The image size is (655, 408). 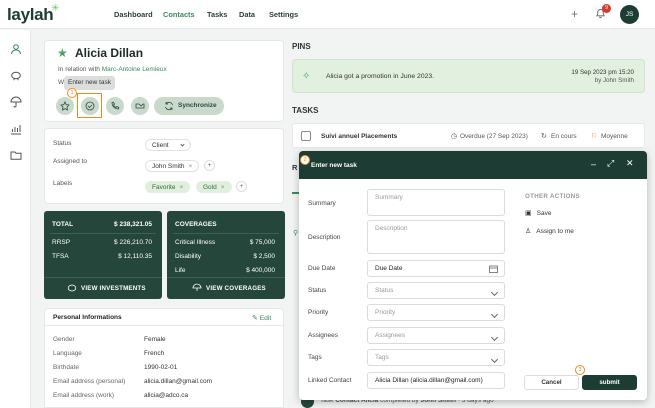 What do you see at coordinates (197, 105) in the screenshot?
I see `sync-label: Synchronize` at bounding box center [197, 105].